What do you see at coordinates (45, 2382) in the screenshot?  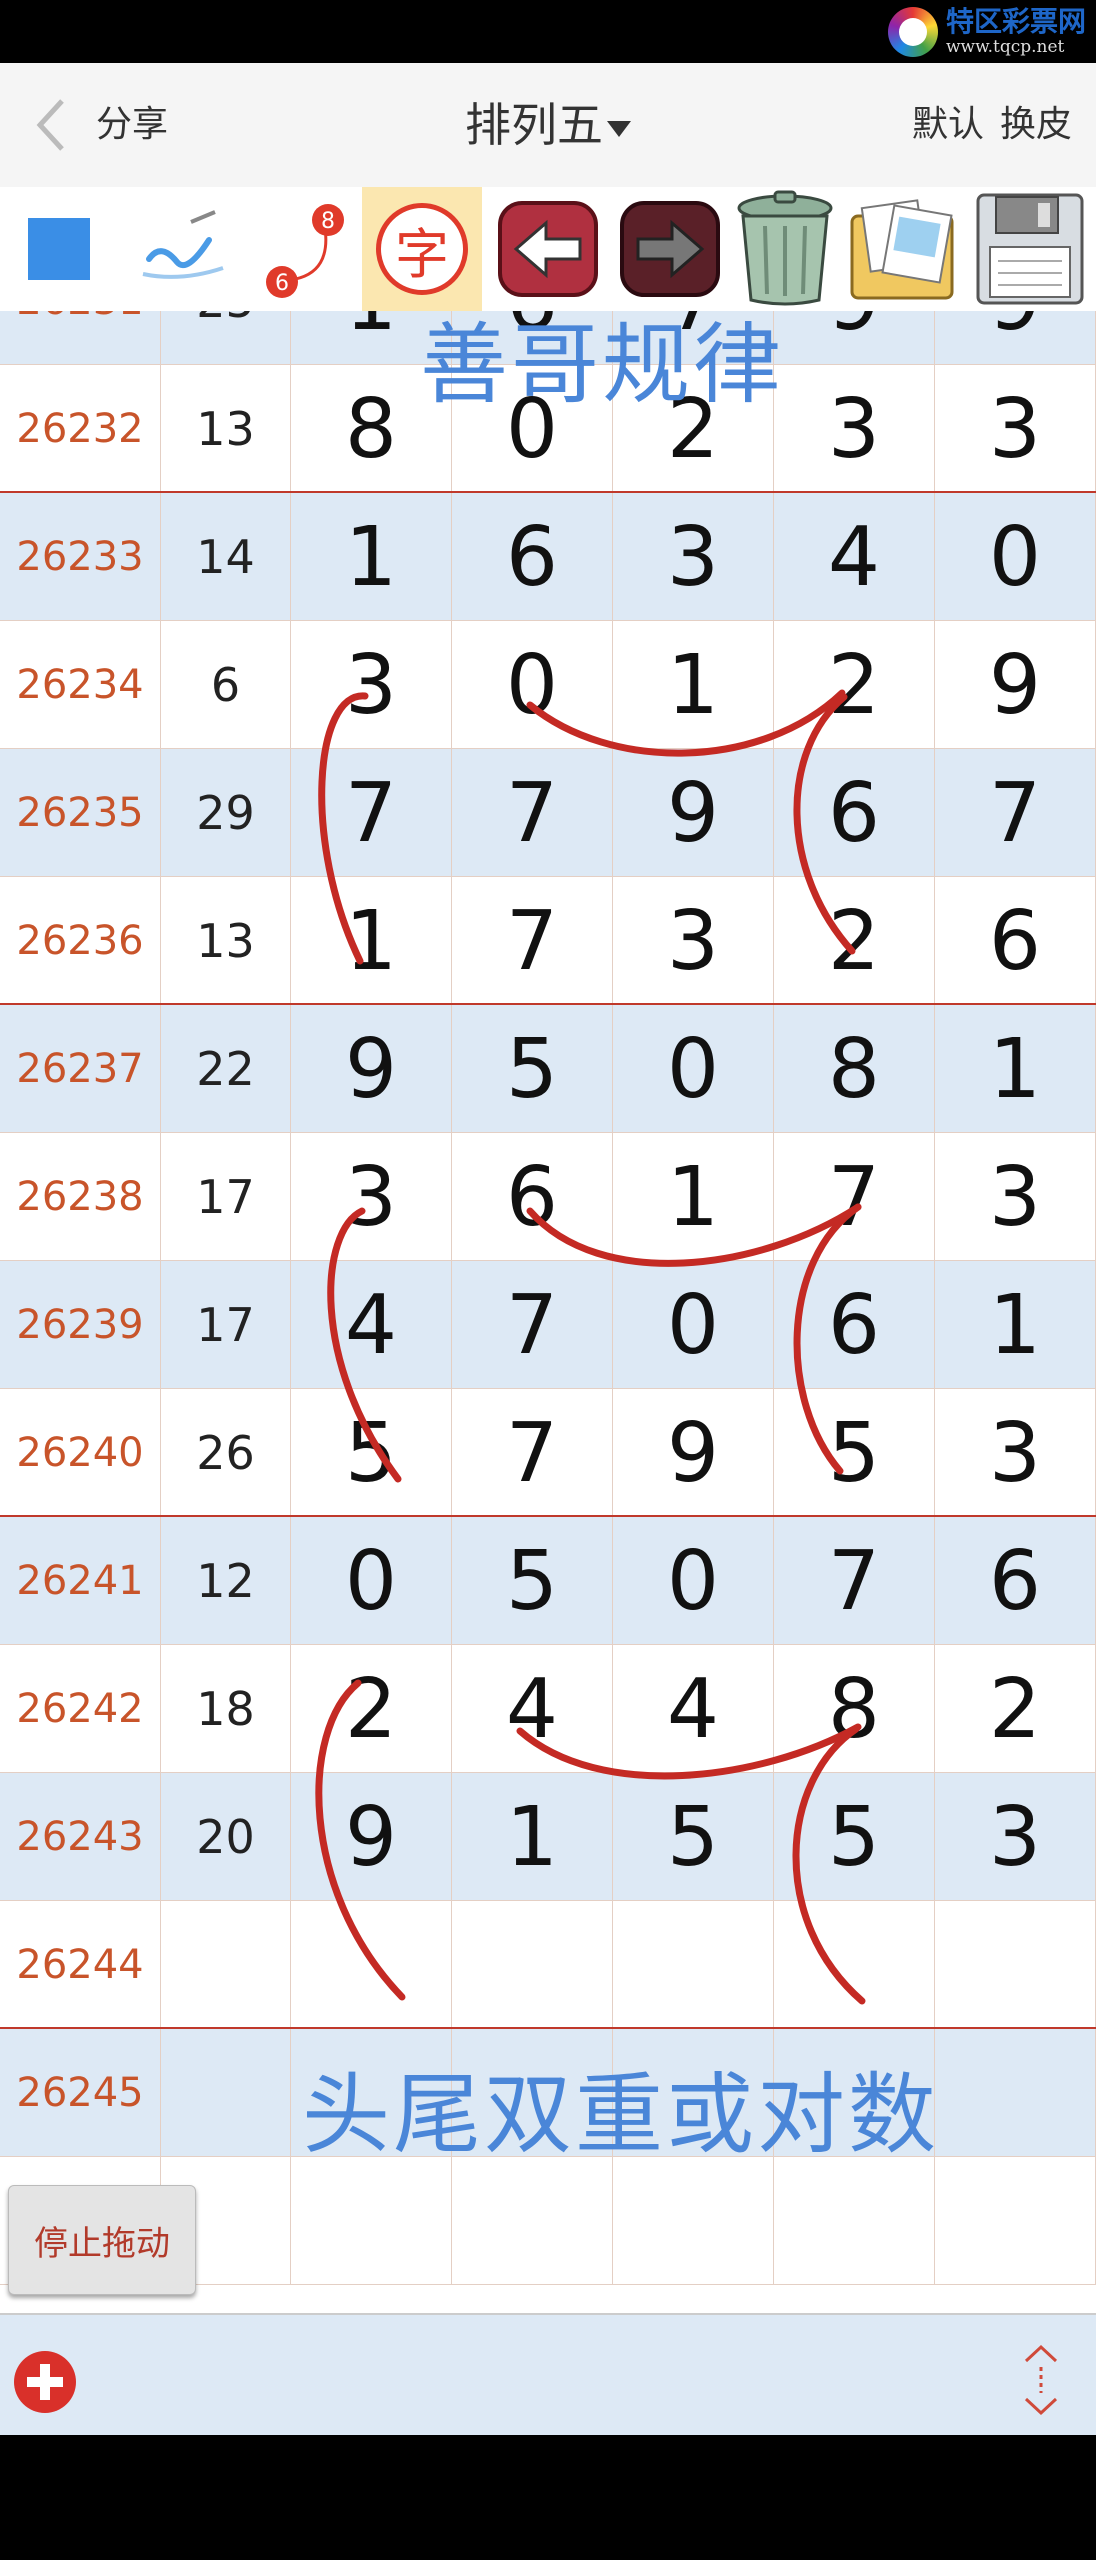 I see `add-circle-icon` at bounding box center [45, 2382].